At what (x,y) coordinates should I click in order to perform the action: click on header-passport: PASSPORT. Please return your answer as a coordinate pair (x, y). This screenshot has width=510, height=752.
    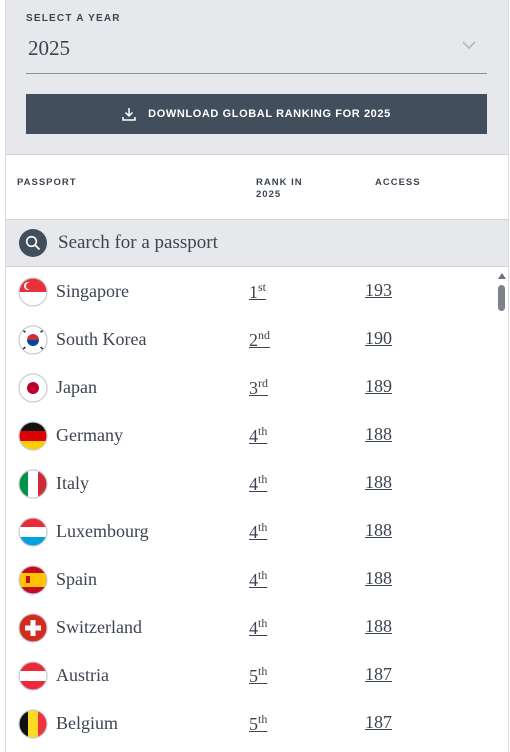
    Looking at the image, I should click on (47, 182).